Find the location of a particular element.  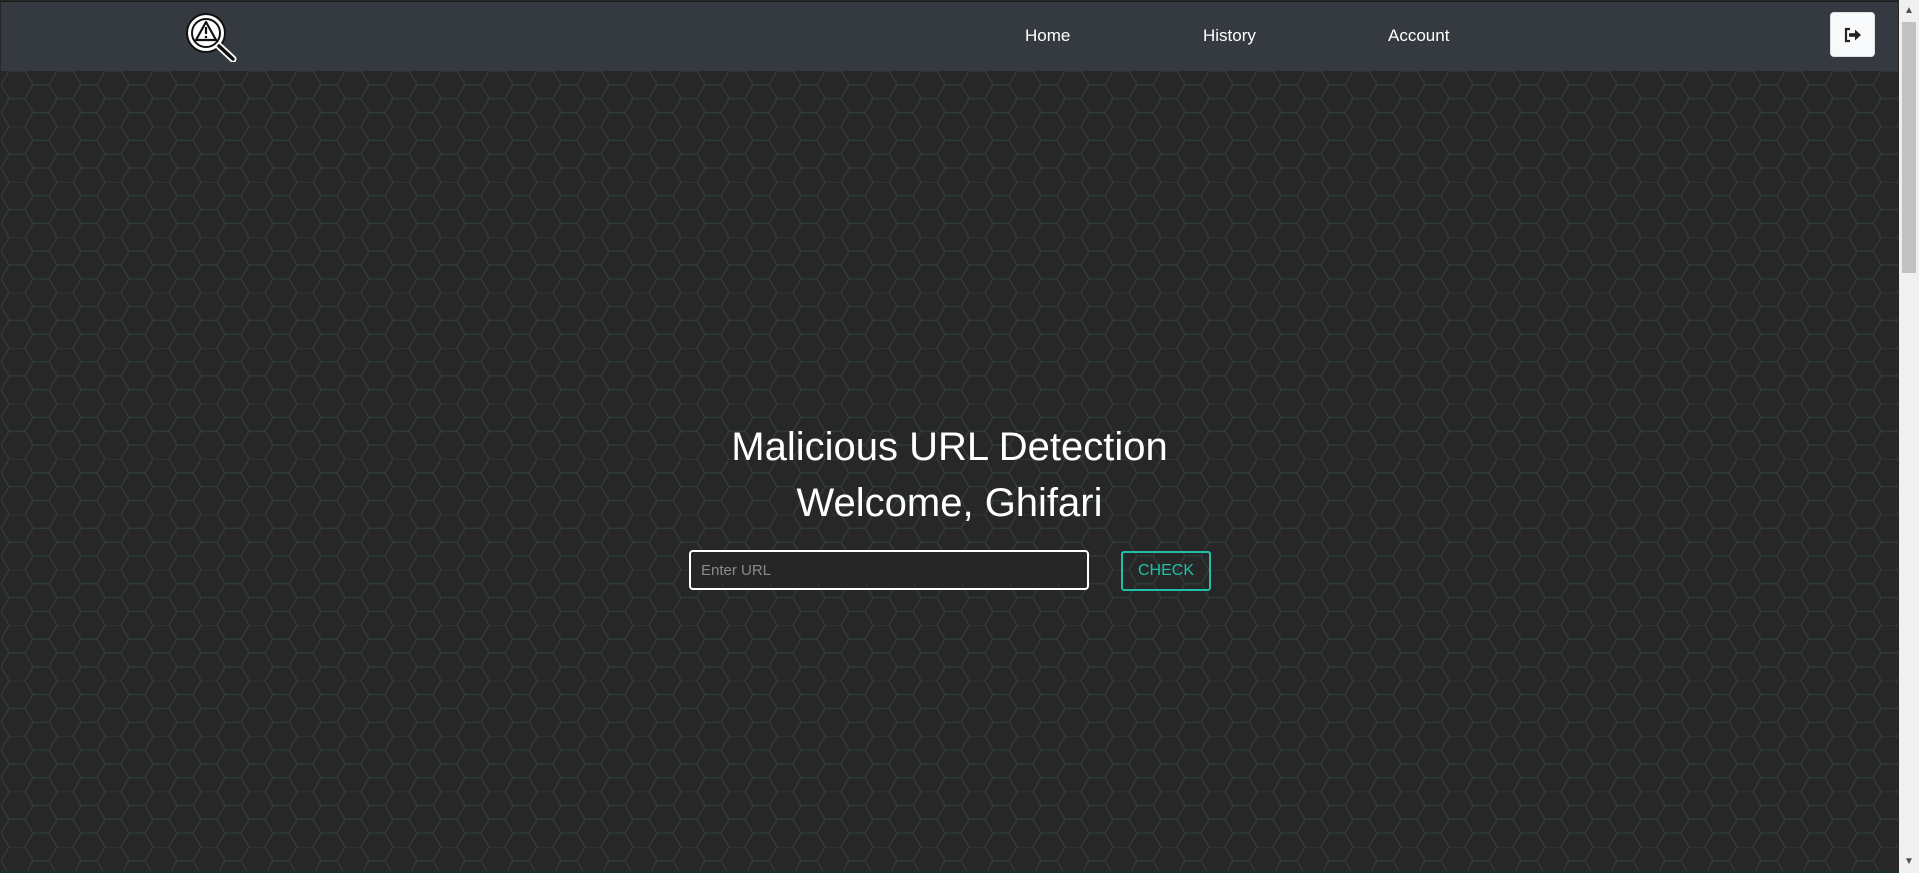

logout-button is located at coordinates (1852, 34).